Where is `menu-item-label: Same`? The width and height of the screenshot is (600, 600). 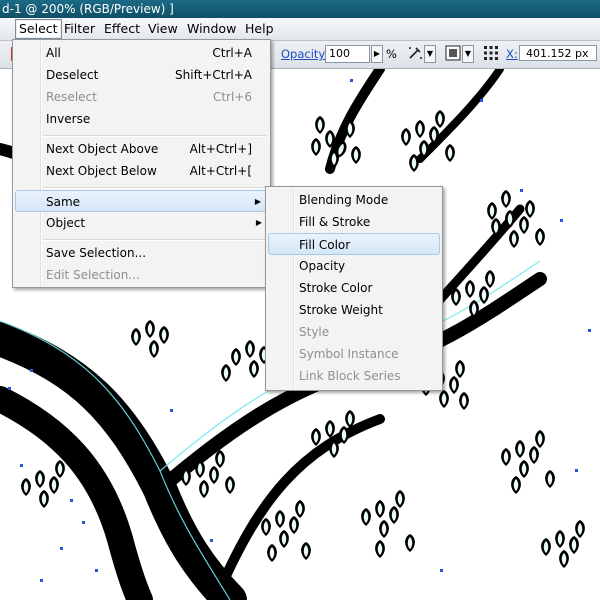
menu-item-label: Same is located at coordinates (63, 202).